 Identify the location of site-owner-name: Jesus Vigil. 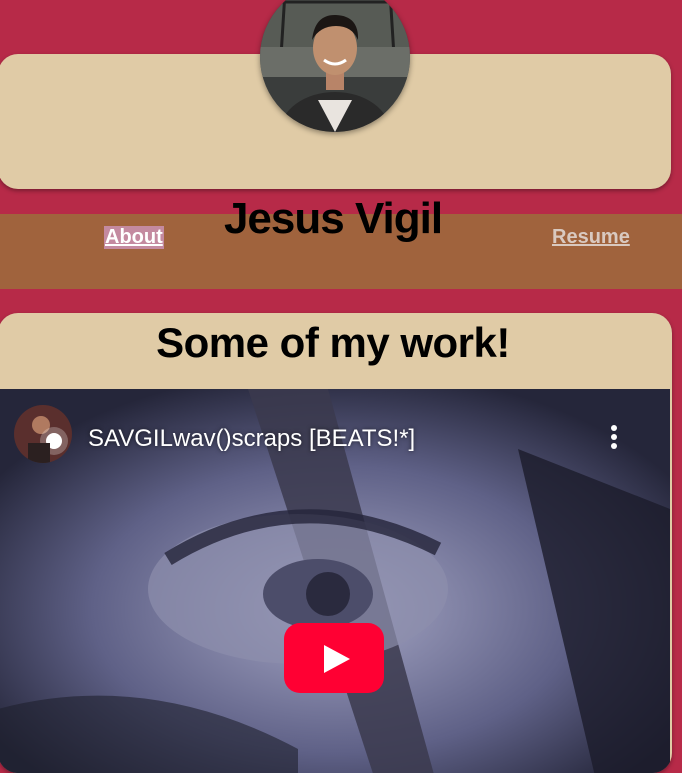
(333, 218).